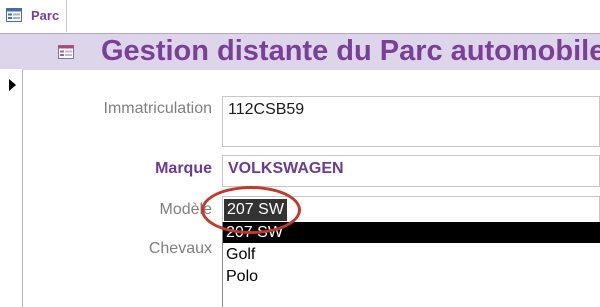  Describe the element at coordinates (411, 254) in the screenshot. I see `dropdown-option: Golf` at that location.